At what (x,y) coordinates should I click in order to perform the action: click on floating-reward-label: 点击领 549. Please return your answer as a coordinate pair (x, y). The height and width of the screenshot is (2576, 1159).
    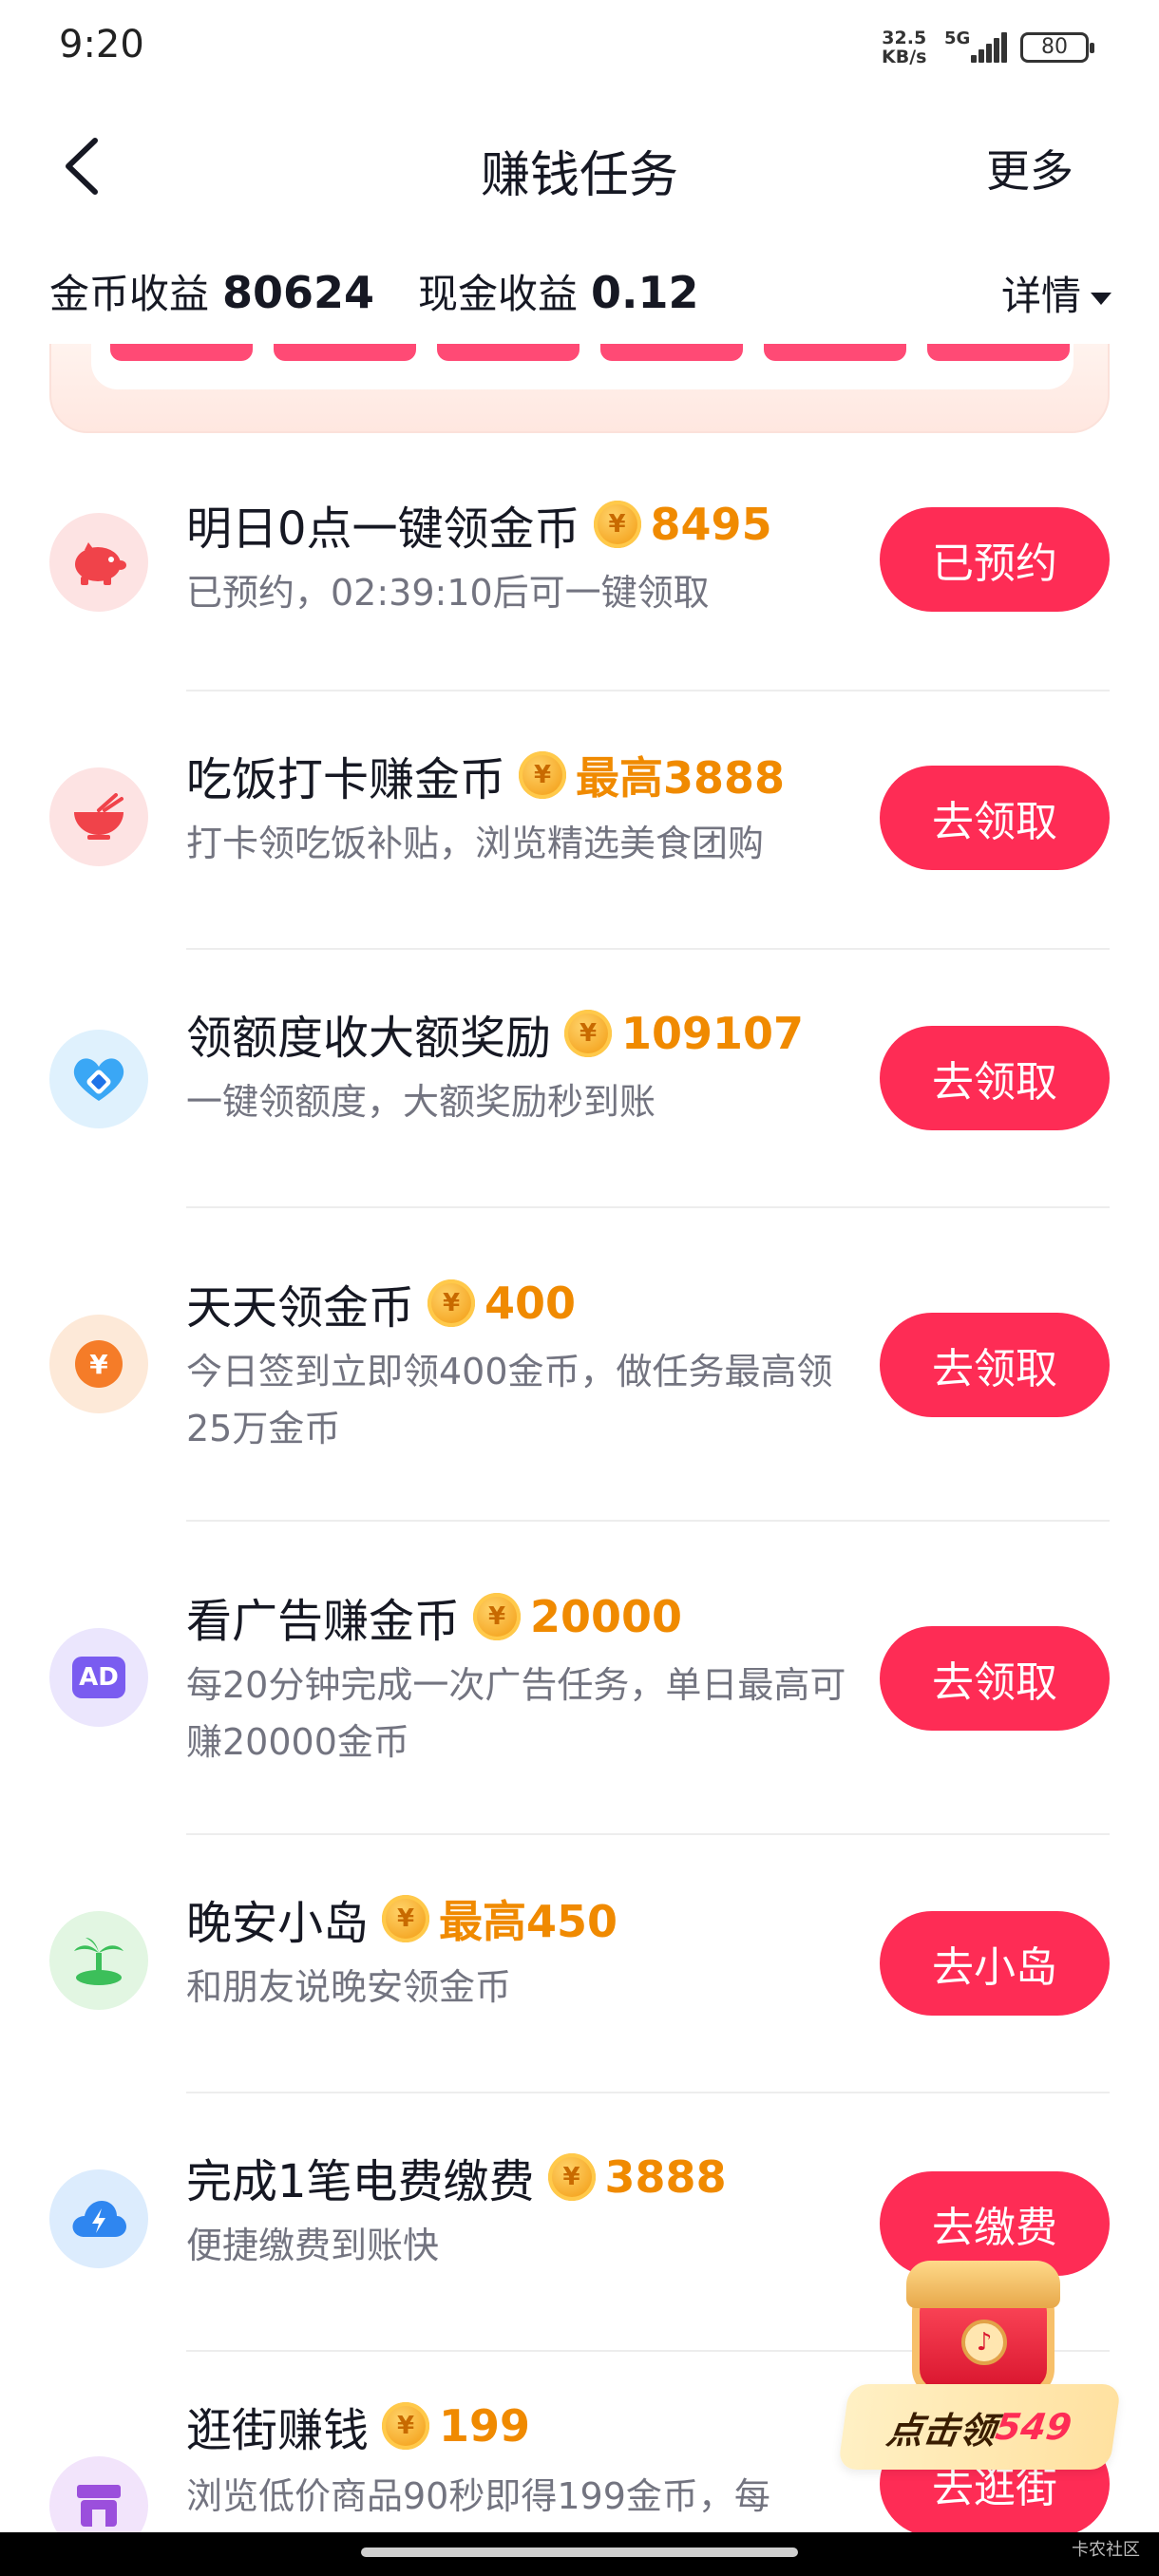
    Looking at the image, I should click on (979, 2427).